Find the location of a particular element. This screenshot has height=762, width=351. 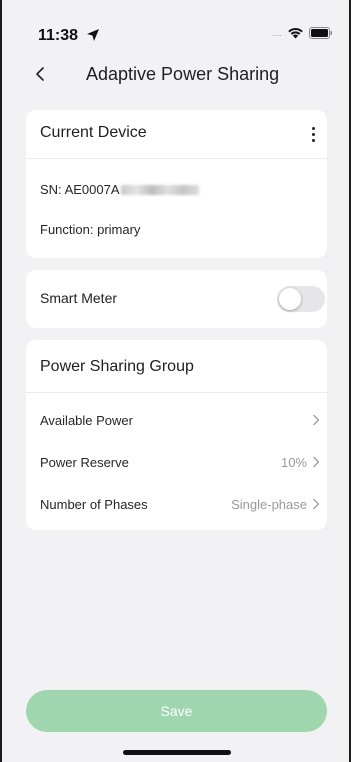

device-function: Function: primary is located at coordinates (90, 229).